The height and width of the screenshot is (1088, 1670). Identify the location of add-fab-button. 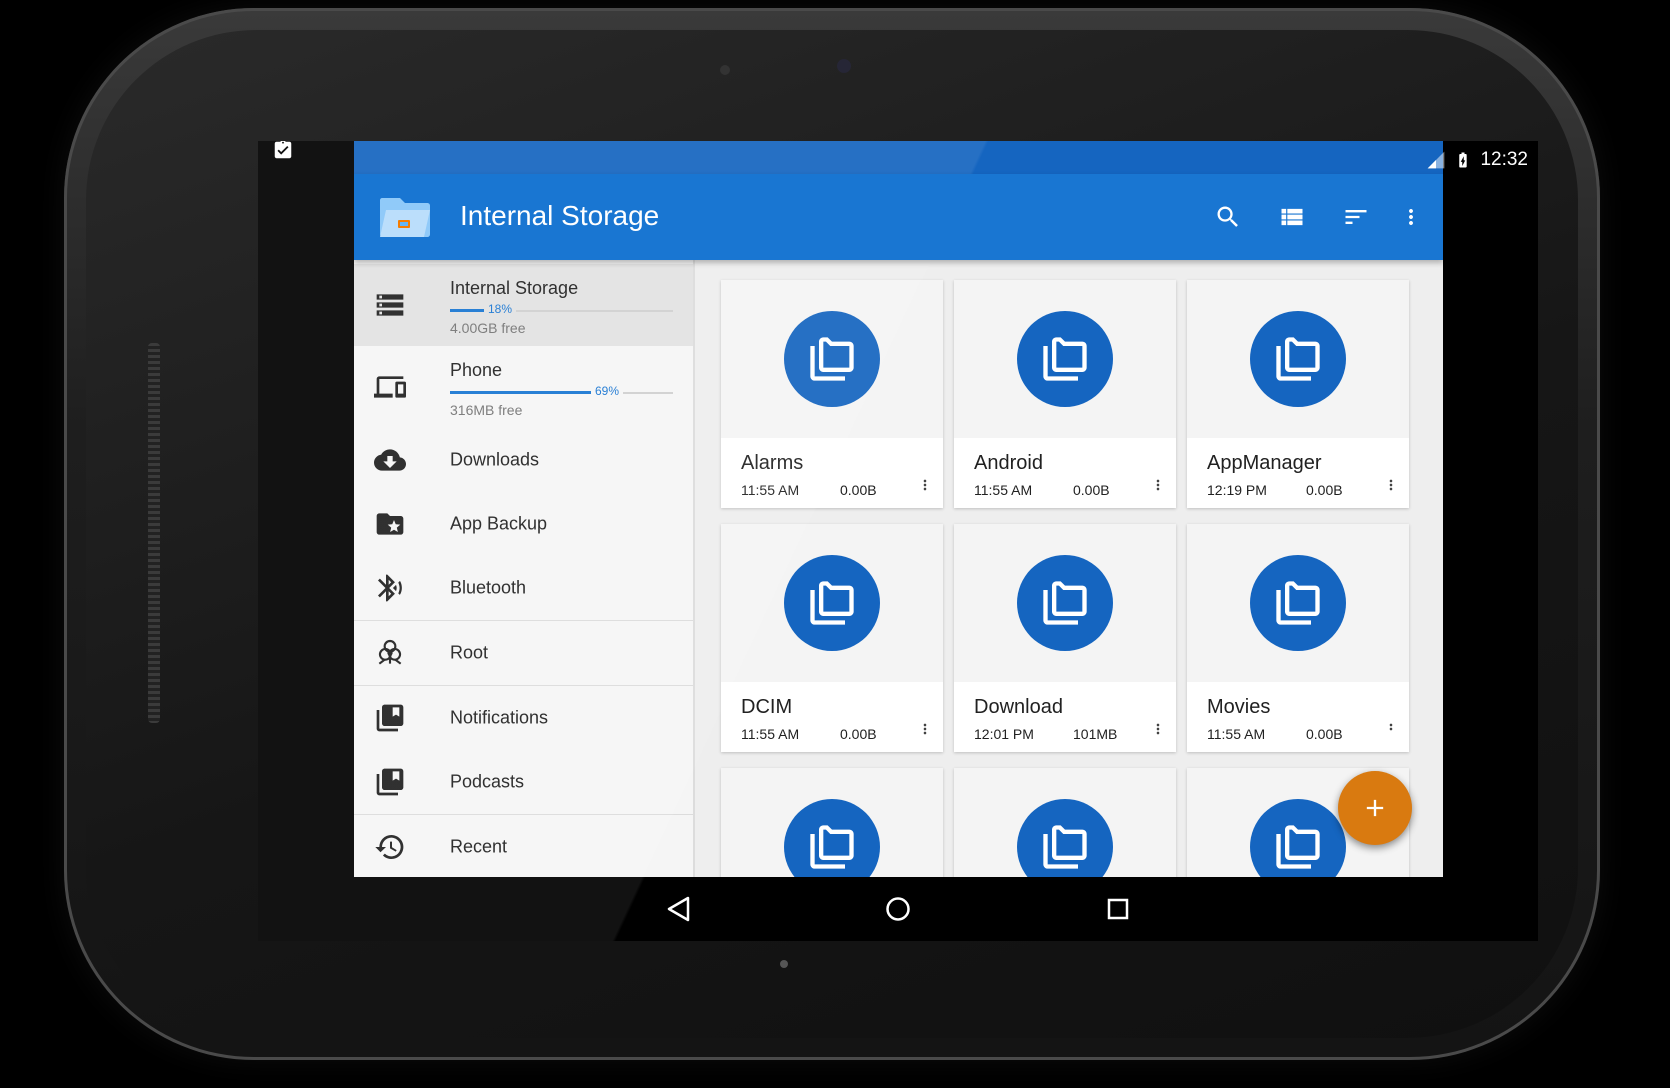
(1375, 808).